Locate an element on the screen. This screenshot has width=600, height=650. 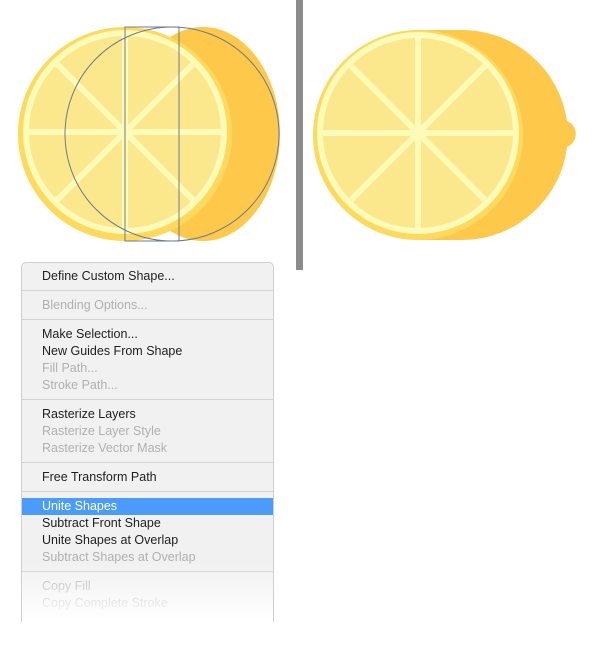
menu-item-new-guides-from-shape: New Guides From Shape is located at coordinates (147, 351).